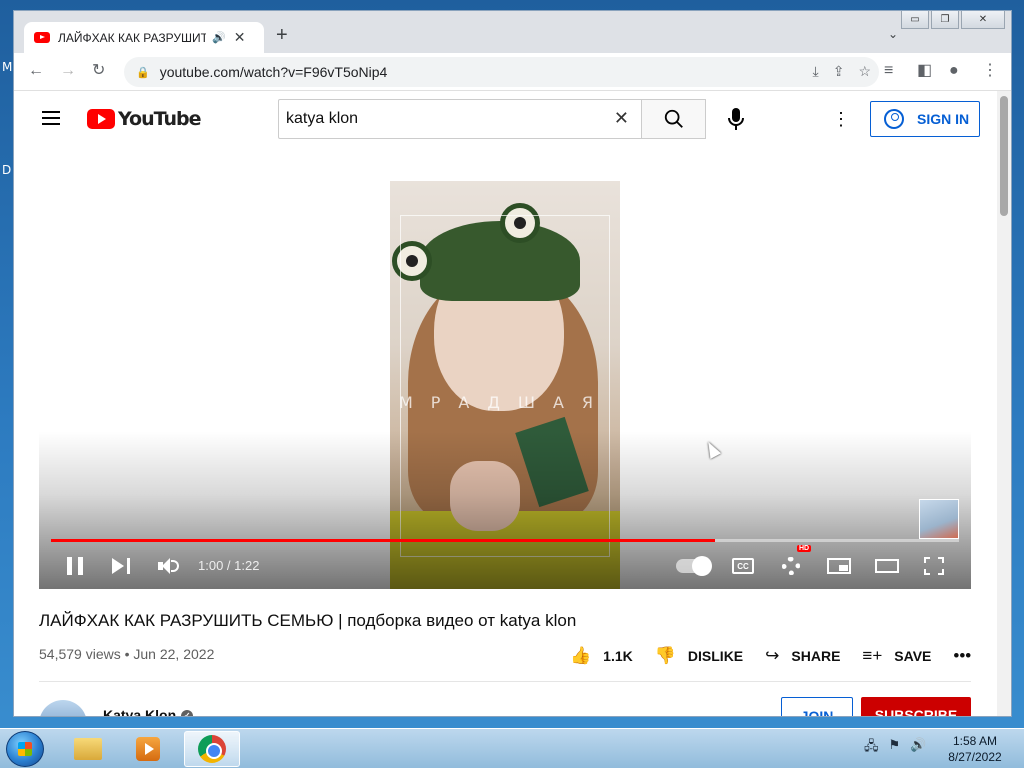  I want to click on back-arrow-icon: ←, so click(36, 71).